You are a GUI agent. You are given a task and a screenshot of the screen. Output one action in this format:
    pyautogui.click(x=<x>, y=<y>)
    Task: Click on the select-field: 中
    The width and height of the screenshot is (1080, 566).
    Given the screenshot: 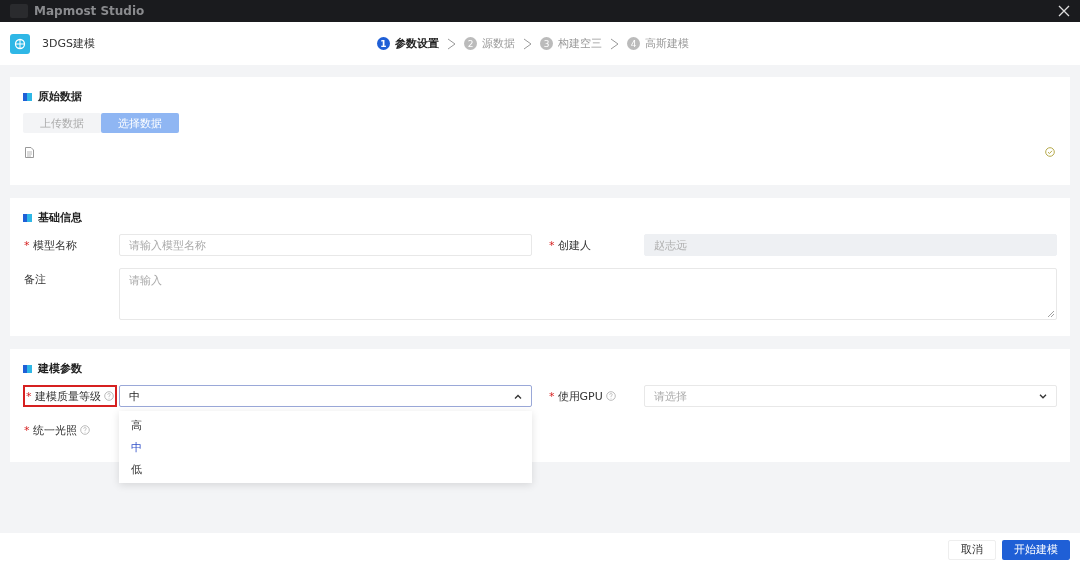 What is the action you would take?
    pyautogui.click(x=325, y=396)
    